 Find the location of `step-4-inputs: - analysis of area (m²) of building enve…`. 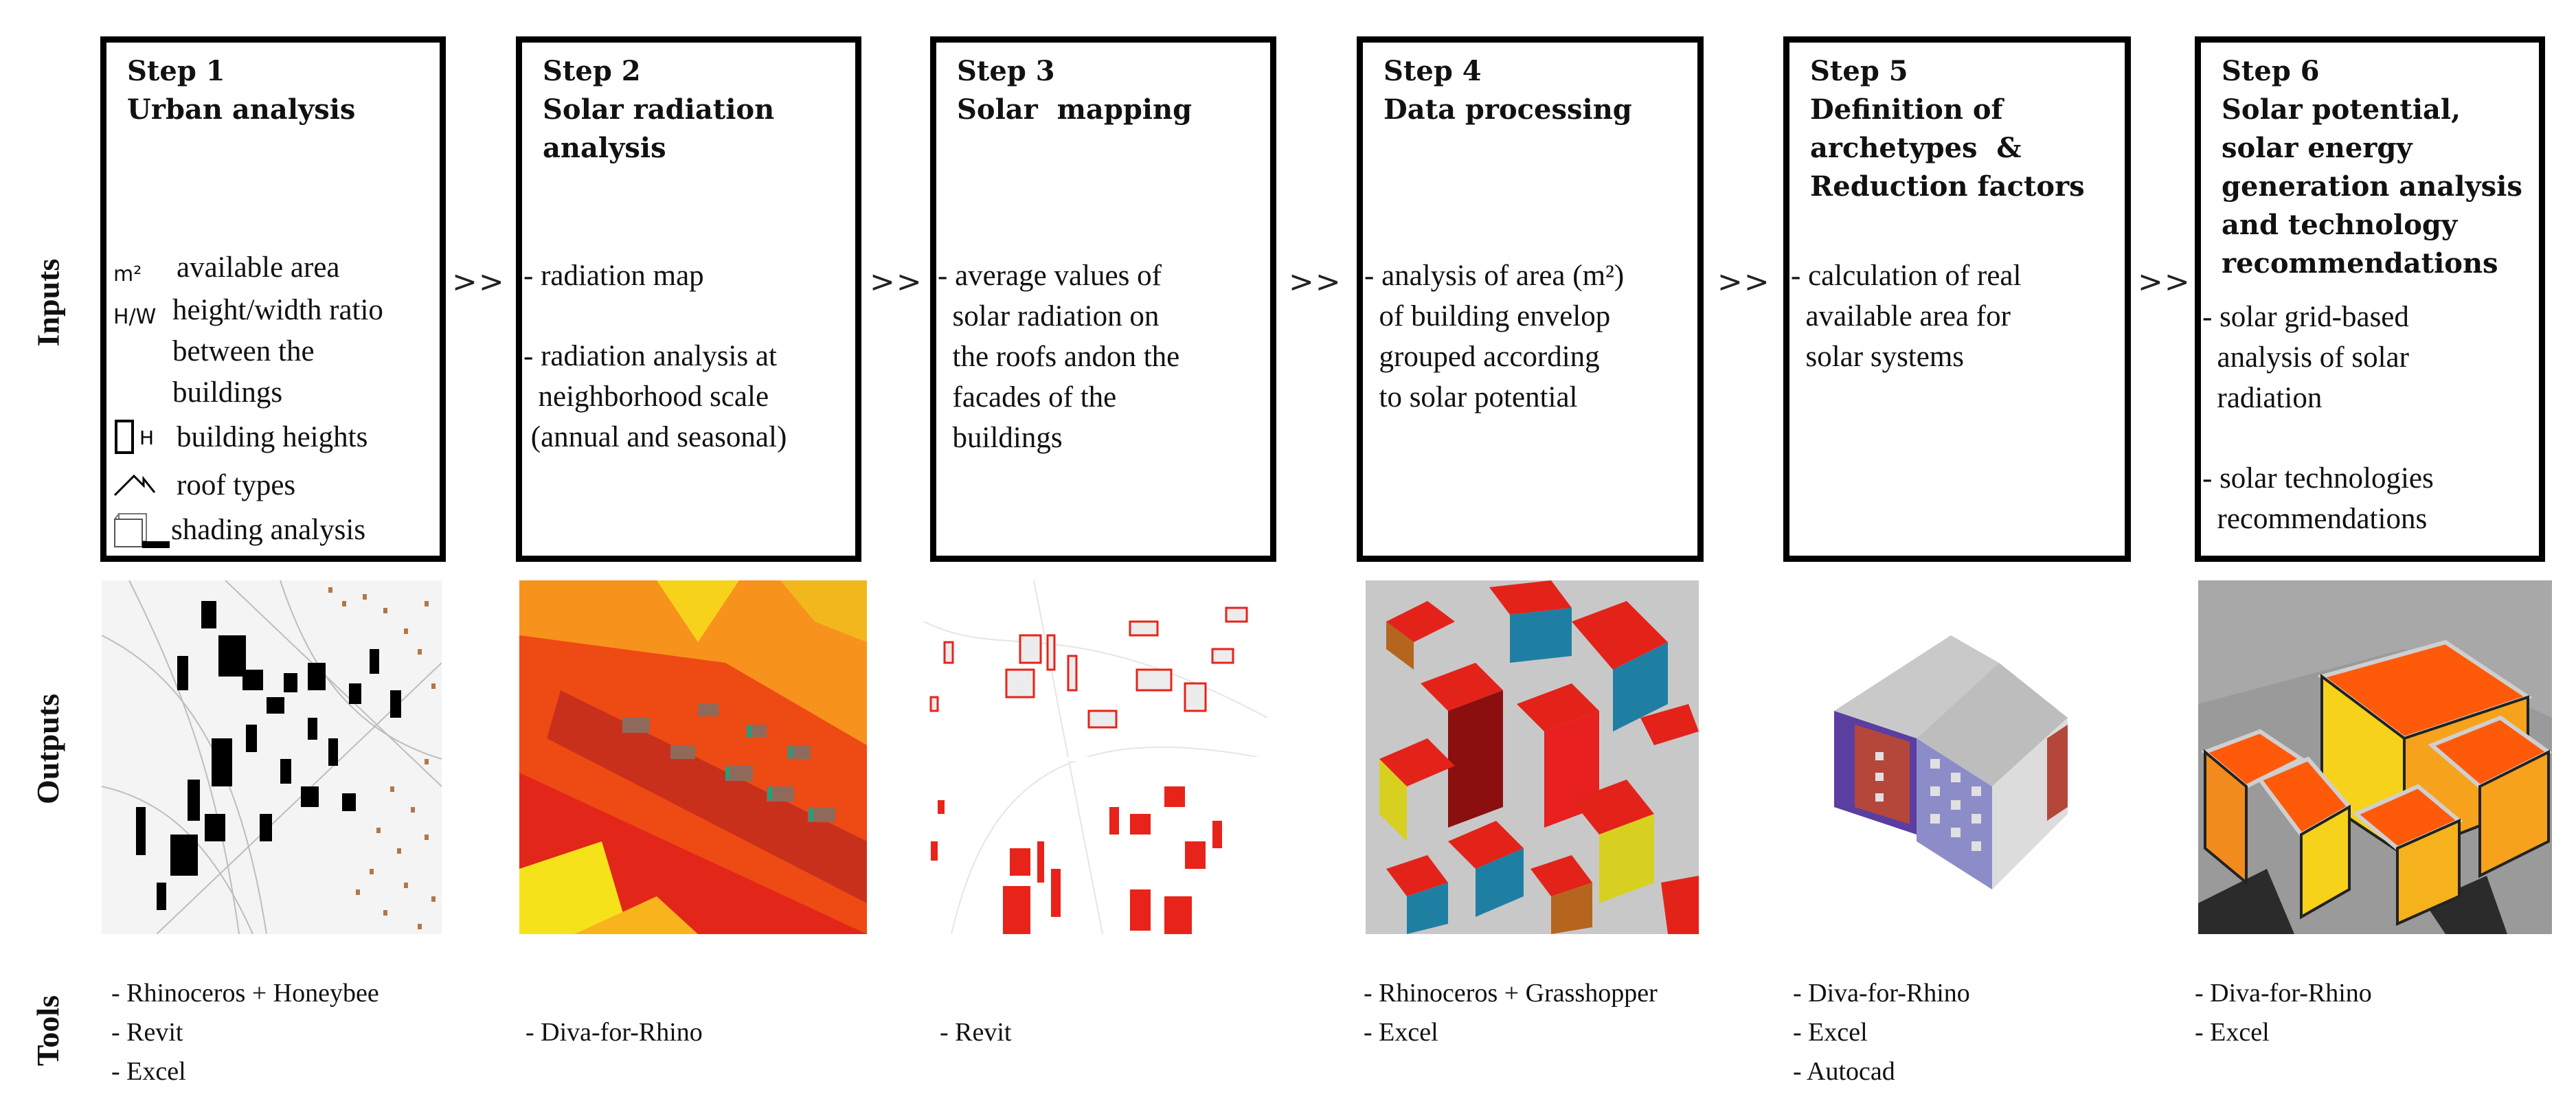

step-4-inputs: - analysis of area (m²) of building enve… is located at coordinates (1528, 337).